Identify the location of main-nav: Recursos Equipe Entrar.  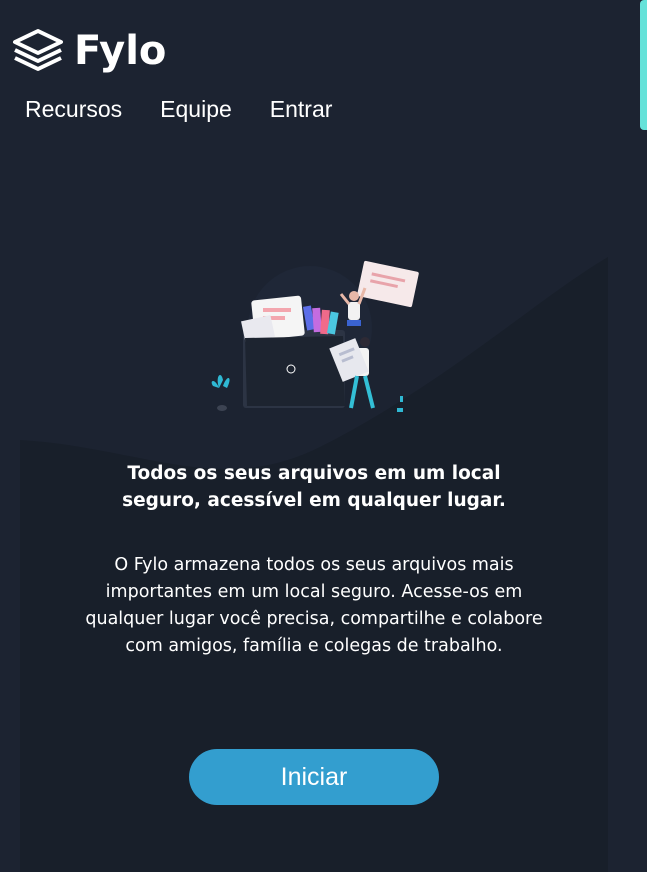
(178, 109).